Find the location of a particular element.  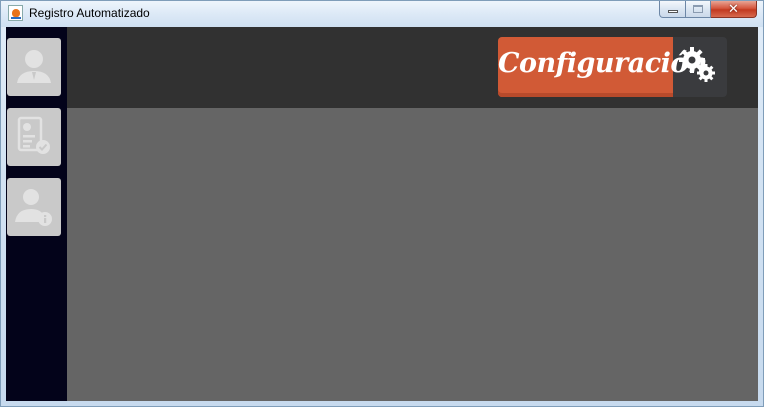

sidebar-item-reports is located at coordinates (34, 137).